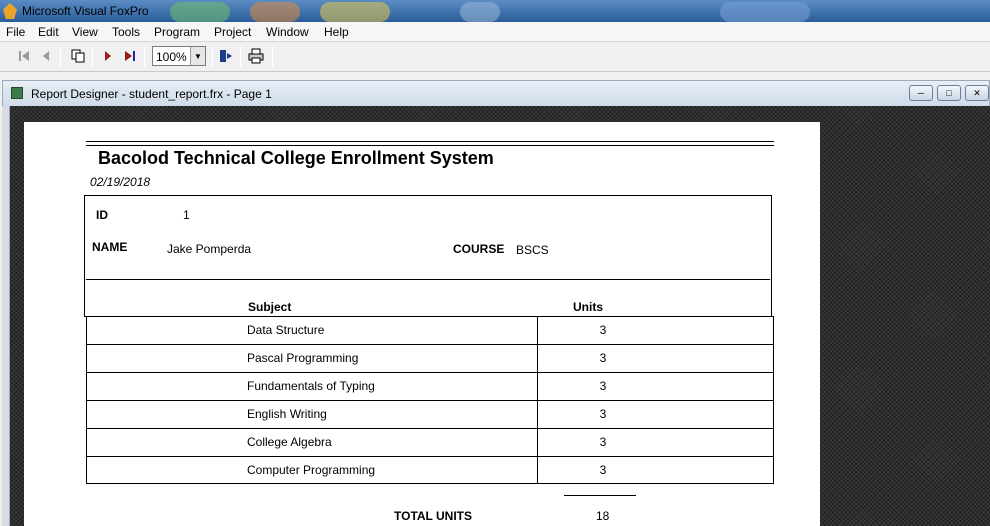 The width and height of the screenshot is (990, 526). What do you see at coordinates (209, 249) in the screenshot?
I see `name-value: Jake Pomperda` at bounding box center [209, 249].